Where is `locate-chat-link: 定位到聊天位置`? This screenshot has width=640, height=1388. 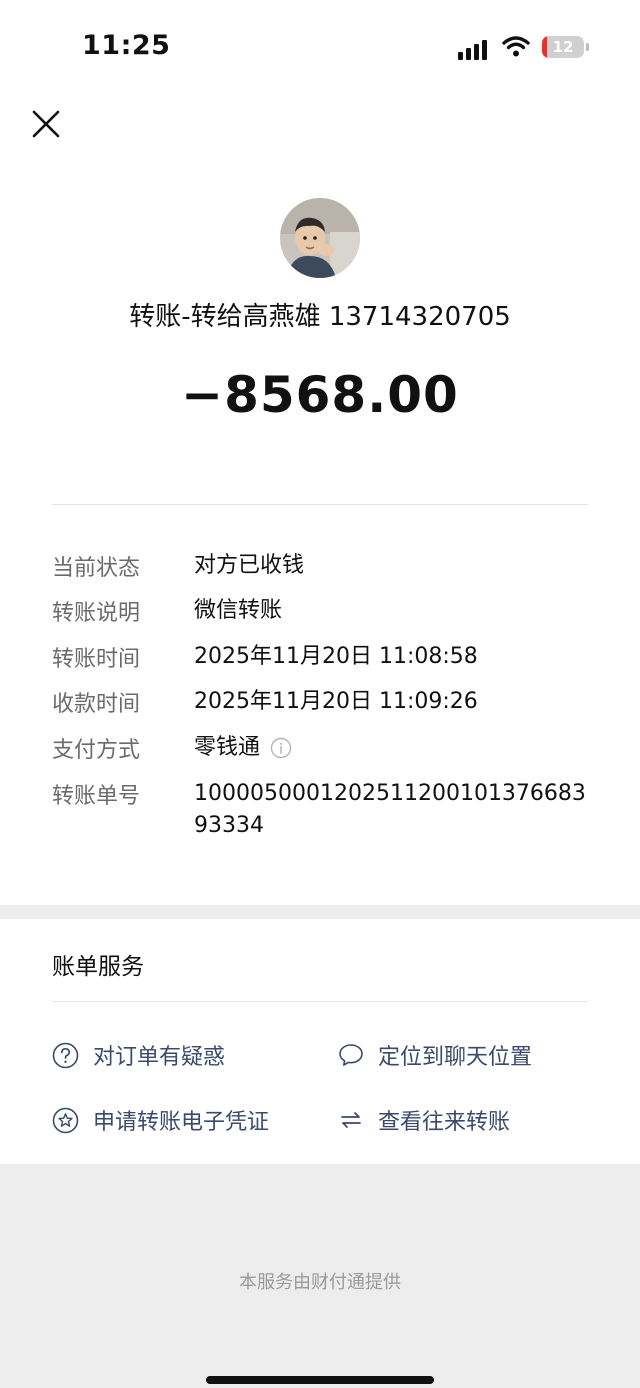
locate-chat-link: 定位到聊天位置 is located at coordinates (435, 1055).